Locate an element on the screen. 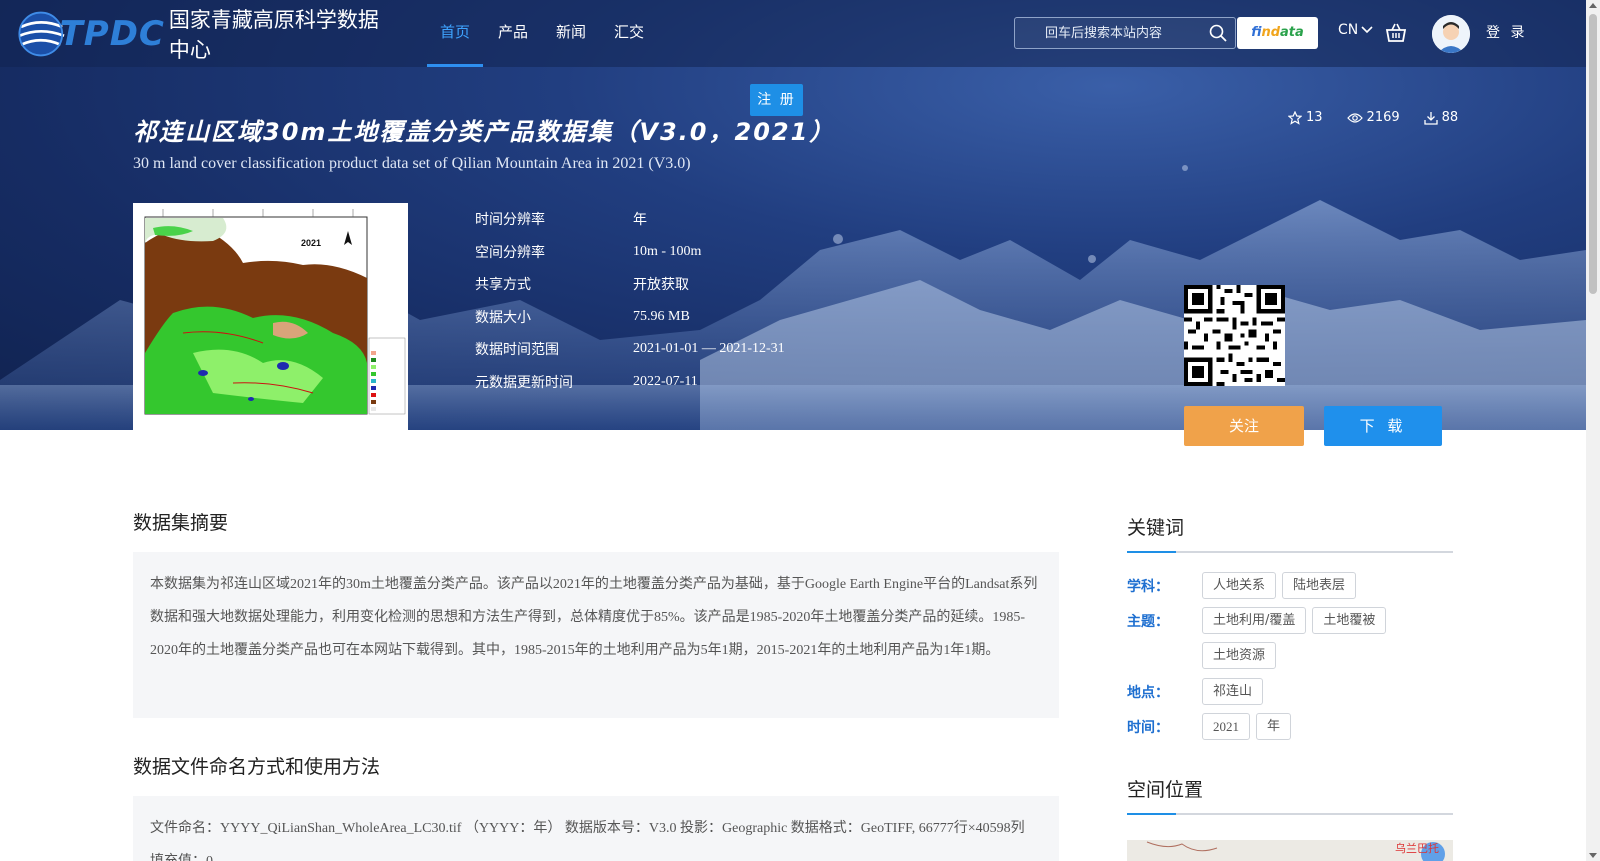 The height and width of the screenshot is (861, 1600). keyword-tag: 土地利用/覆盖 is located at coordinates (1254, 620).